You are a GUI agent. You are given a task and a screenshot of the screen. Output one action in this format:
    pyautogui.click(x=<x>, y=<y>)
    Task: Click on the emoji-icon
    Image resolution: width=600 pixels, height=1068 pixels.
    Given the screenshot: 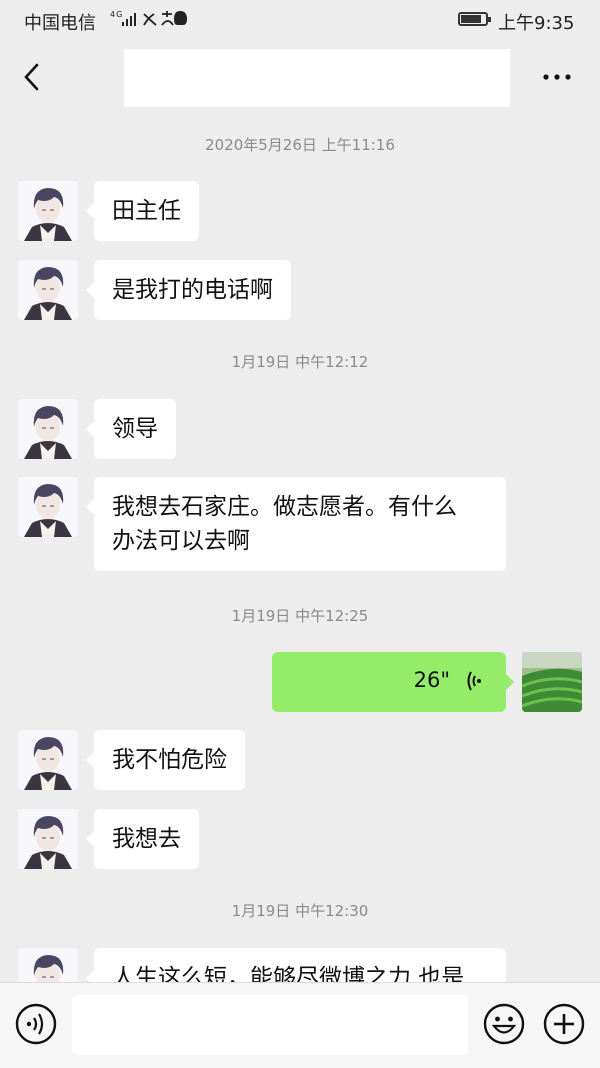 What is the action you would take?
    pyautogui.click(x=504, y=1024)
    